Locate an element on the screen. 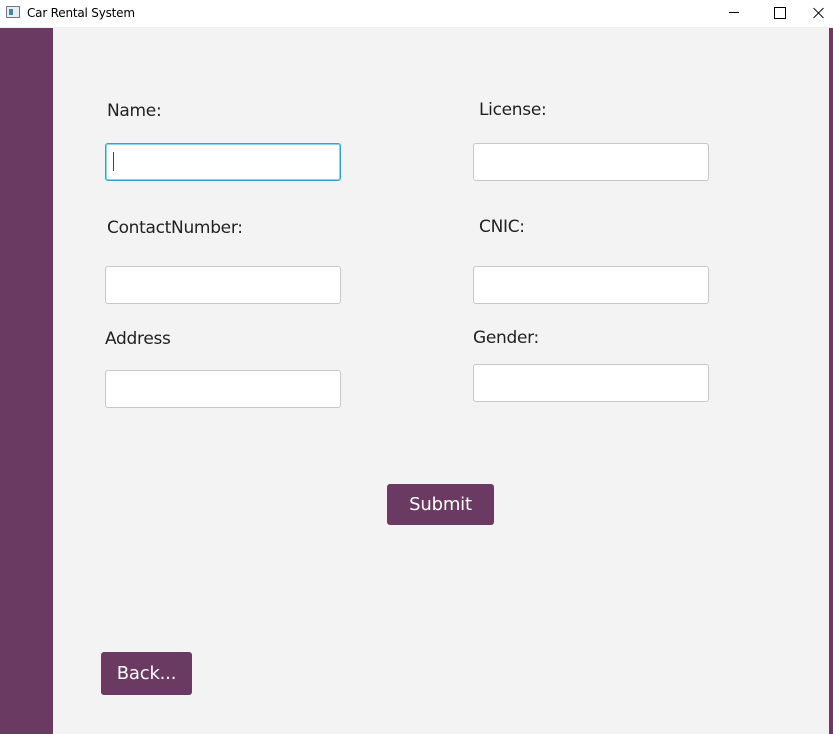  right-accent-bar is located at coordinates (831, 381).